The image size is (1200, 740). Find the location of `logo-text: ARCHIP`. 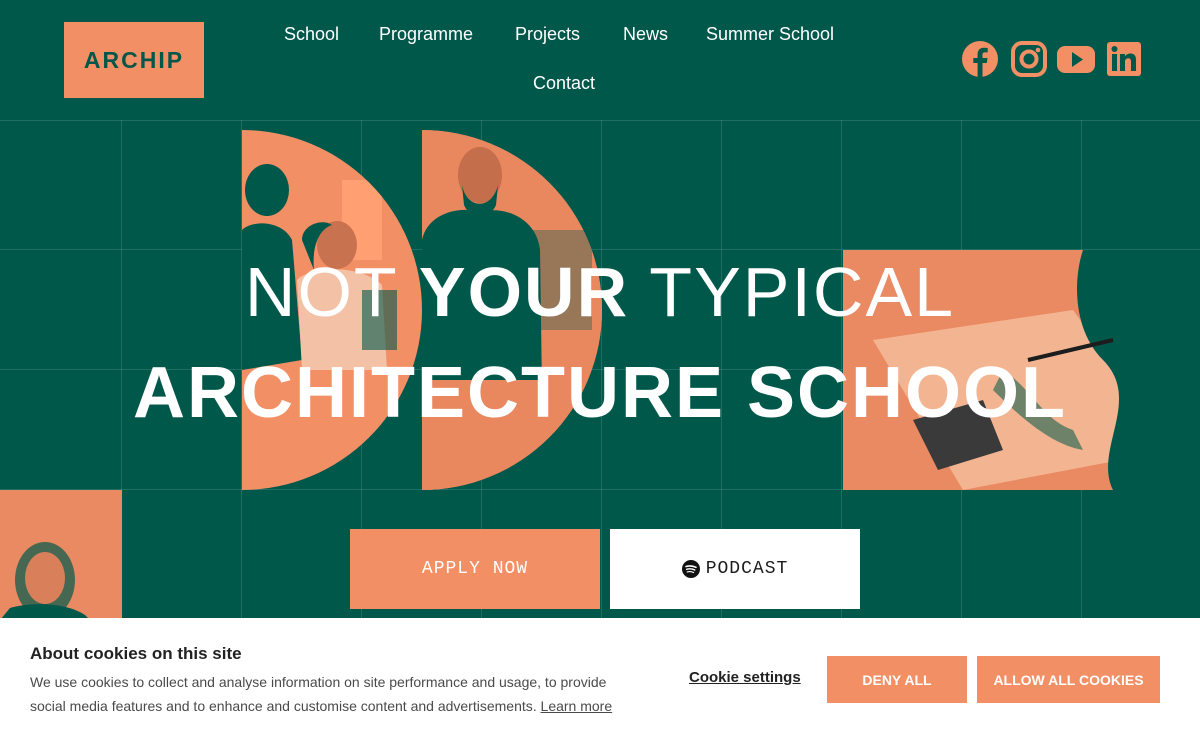

logo-text: ARCHIP is located at coordinates (134, 59).